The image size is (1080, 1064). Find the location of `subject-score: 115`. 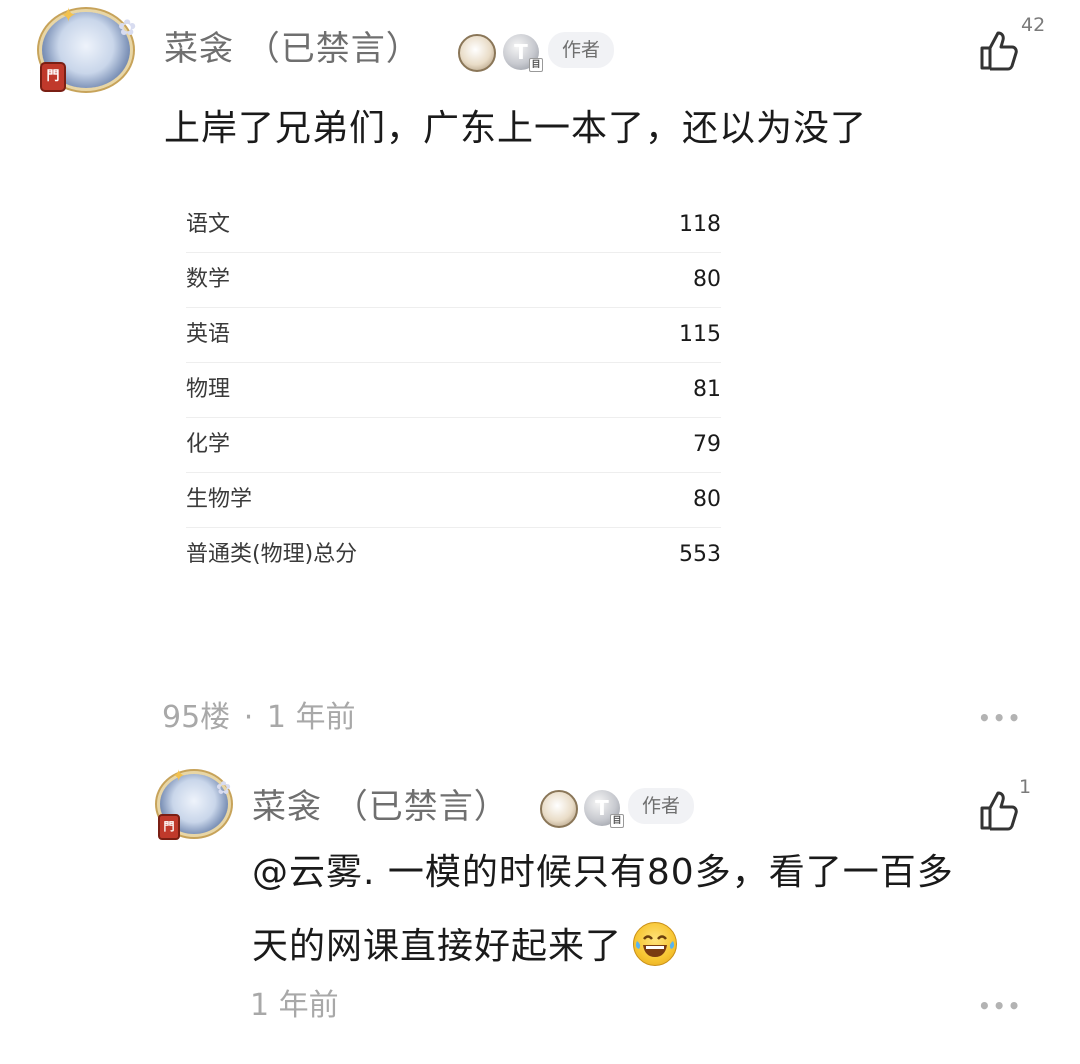

subject-score: 115 is located at coordinates (700, 334).